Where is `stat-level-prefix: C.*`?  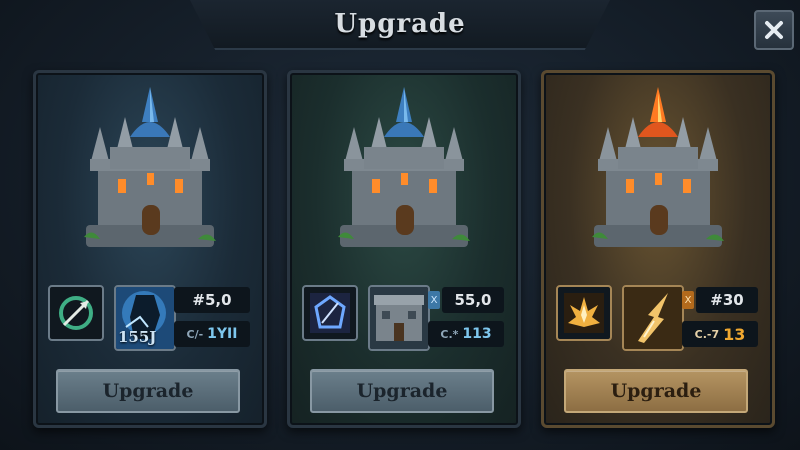
stat-level-prefix: C.* is located at coordinates (449, 334).